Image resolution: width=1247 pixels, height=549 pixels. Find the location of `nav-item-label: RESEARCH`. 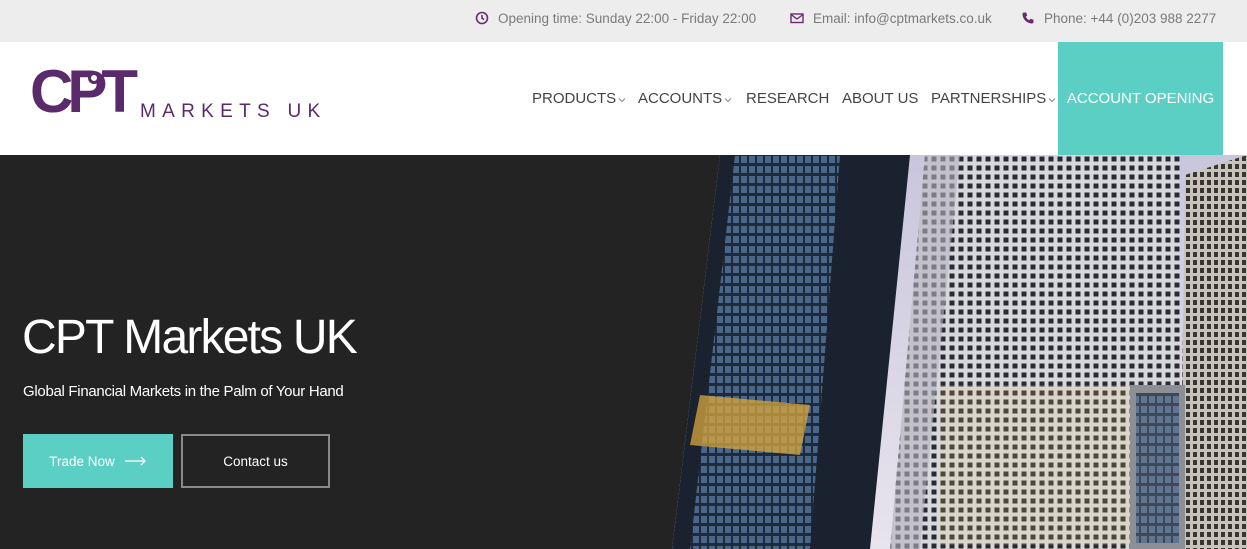

nav-item-label: RESEARCH is located at coordinates (788, 98).